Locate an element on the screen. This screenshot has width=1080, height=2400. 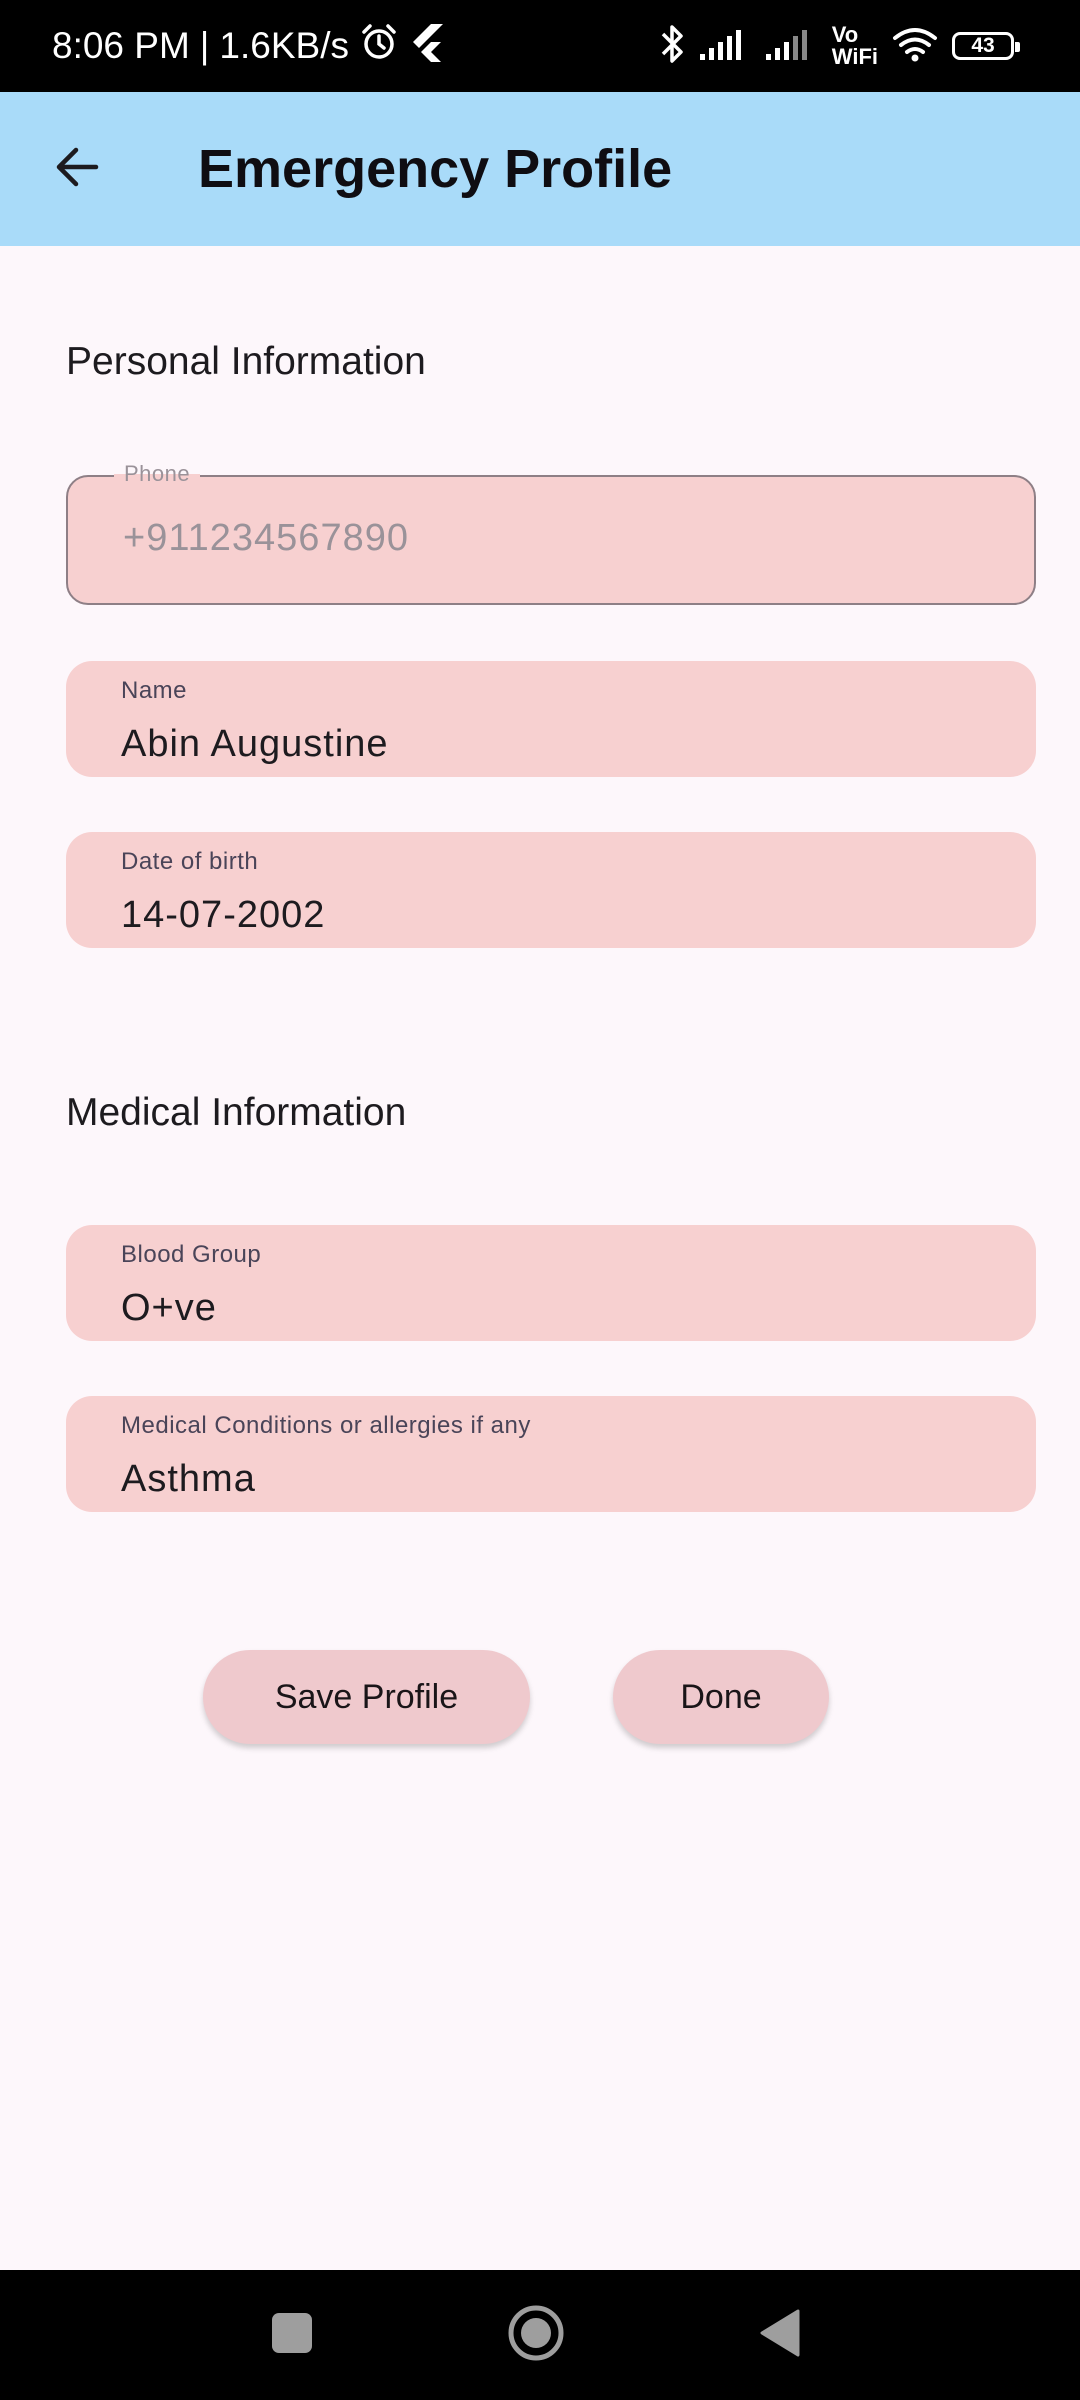
date-of-birth-field-label: Date of birth is located at coordinates (190, 861).